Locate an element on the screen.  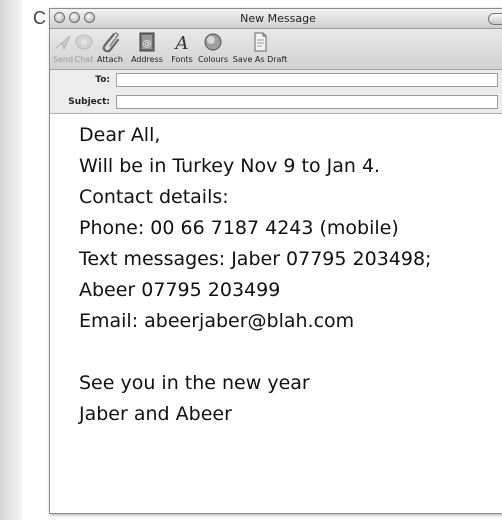
to-label: To: is located at coordinates (102, 80).